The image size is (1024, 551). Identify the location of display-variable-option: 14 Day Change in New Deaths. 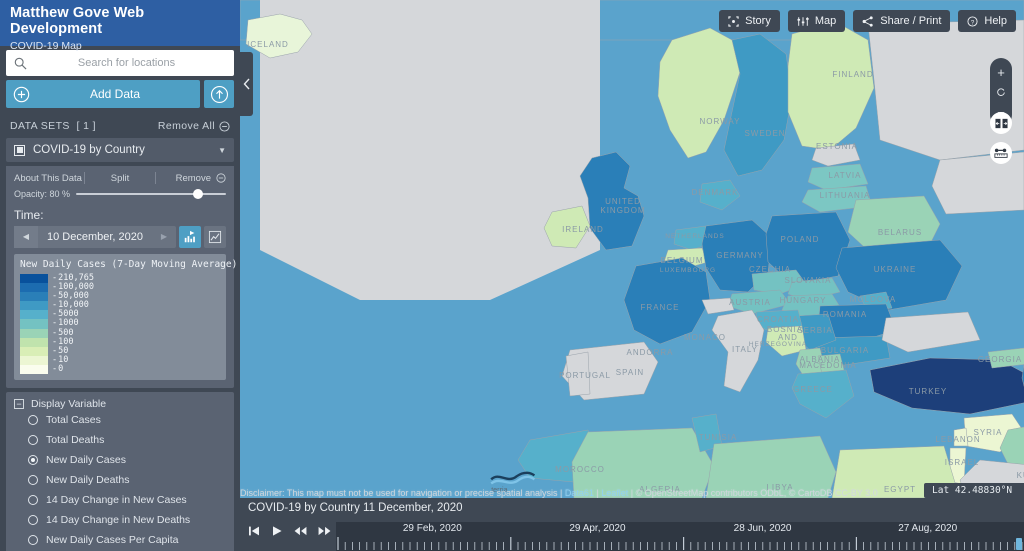
(120, 520).